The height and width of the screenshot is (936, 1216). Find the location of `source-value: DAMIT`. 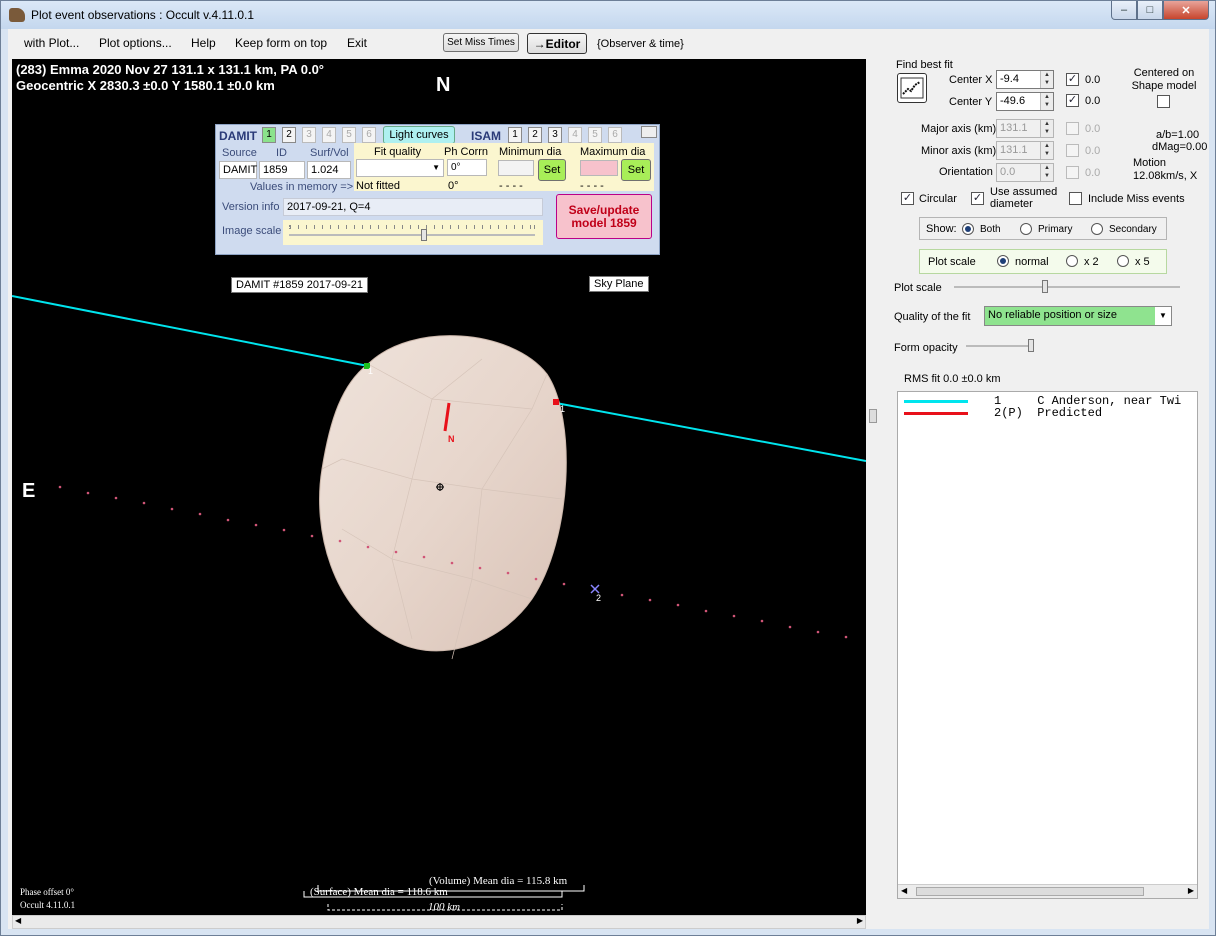

source-value: DAMIT is located at coordinates (238, 170).